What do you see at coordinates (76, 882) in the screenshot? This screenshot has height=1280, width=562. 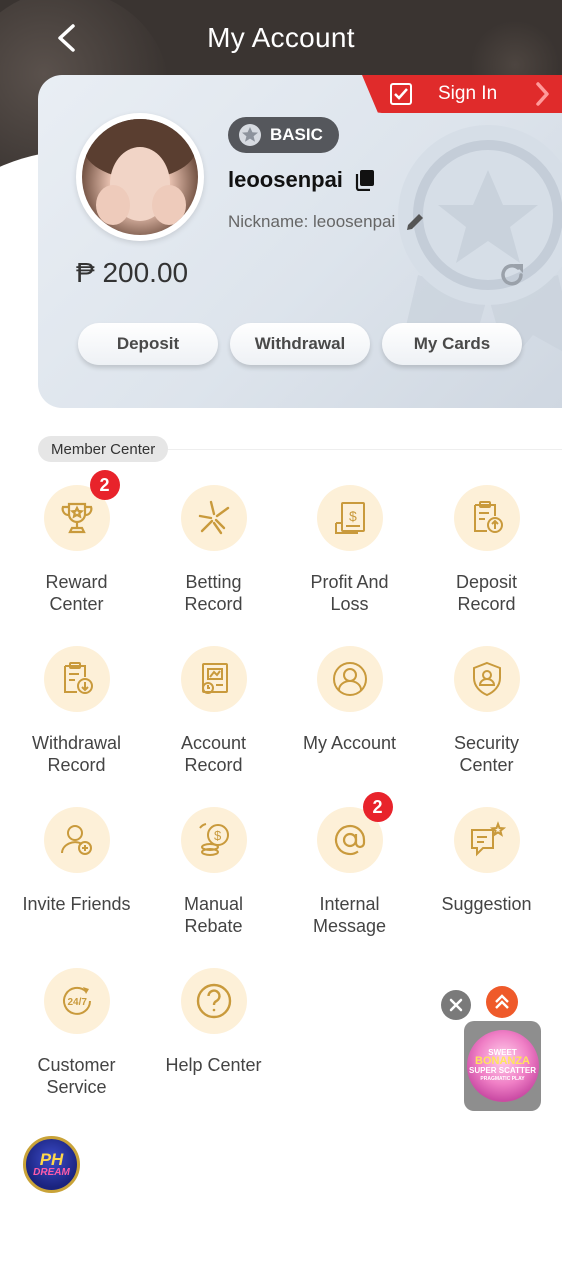 I see `invite-friends-item: Invite Friends` at bounding box center [76, 882].